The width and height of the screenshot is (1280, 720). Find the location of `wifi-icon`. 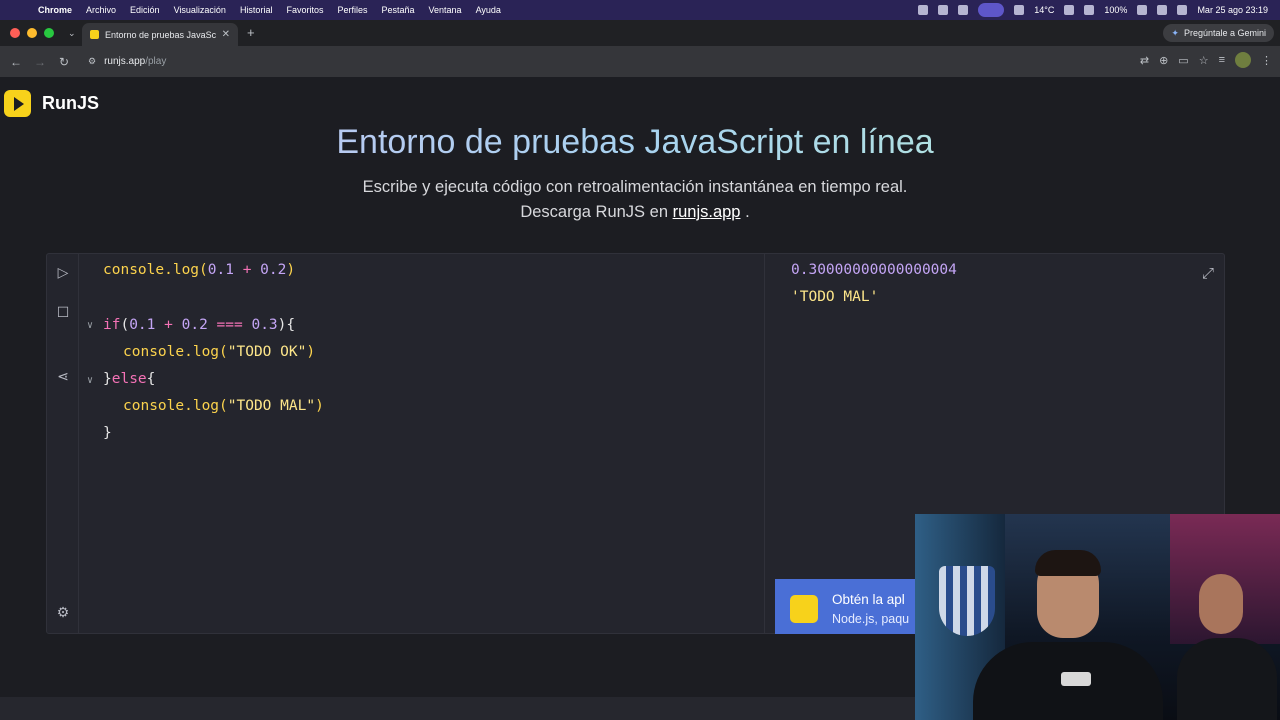

wifi-icon is located at coordinates (1089, 10).